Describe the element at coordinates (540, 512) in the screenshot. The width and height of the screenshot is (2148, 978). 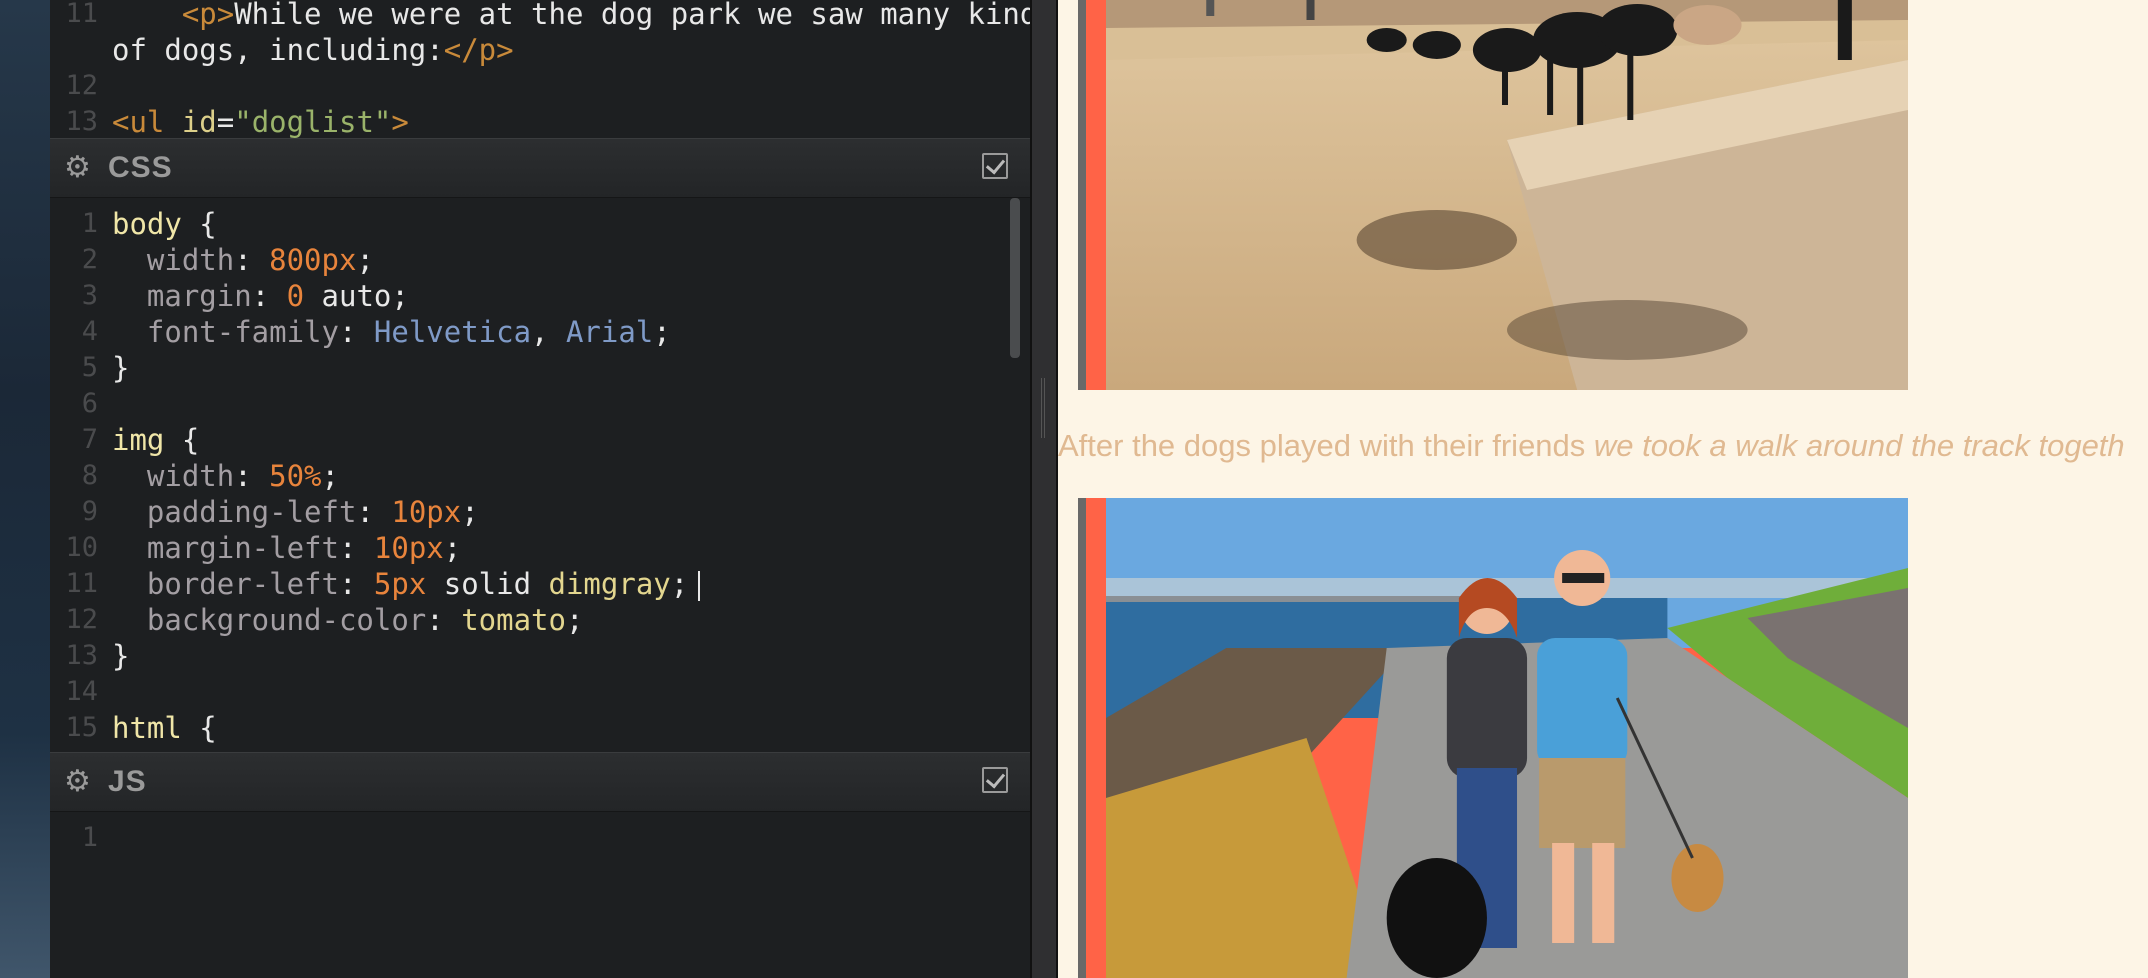
I see `code-line: 9 padding-left: 10px;` at that location.